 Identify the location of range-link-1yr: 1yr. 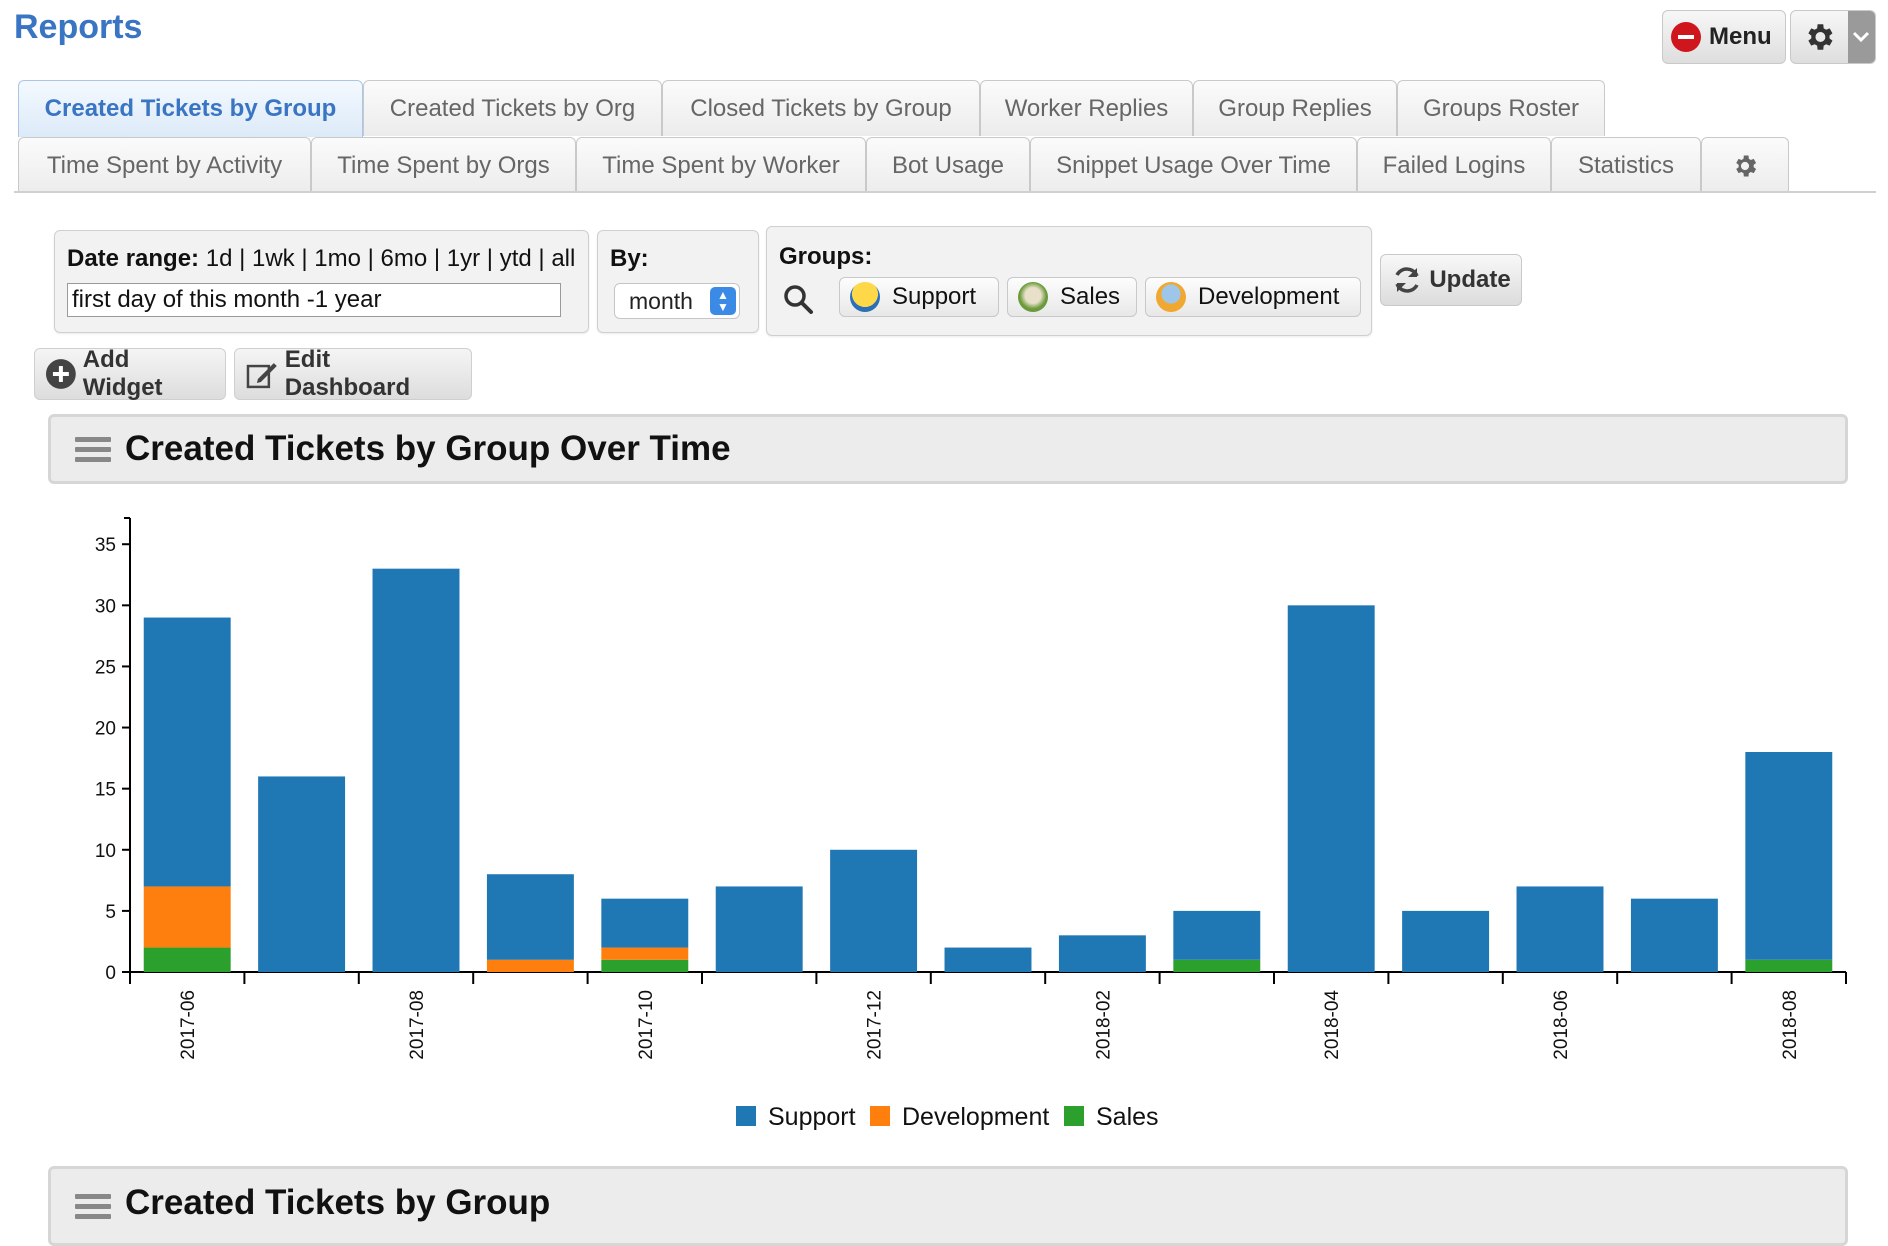
(463, 258).